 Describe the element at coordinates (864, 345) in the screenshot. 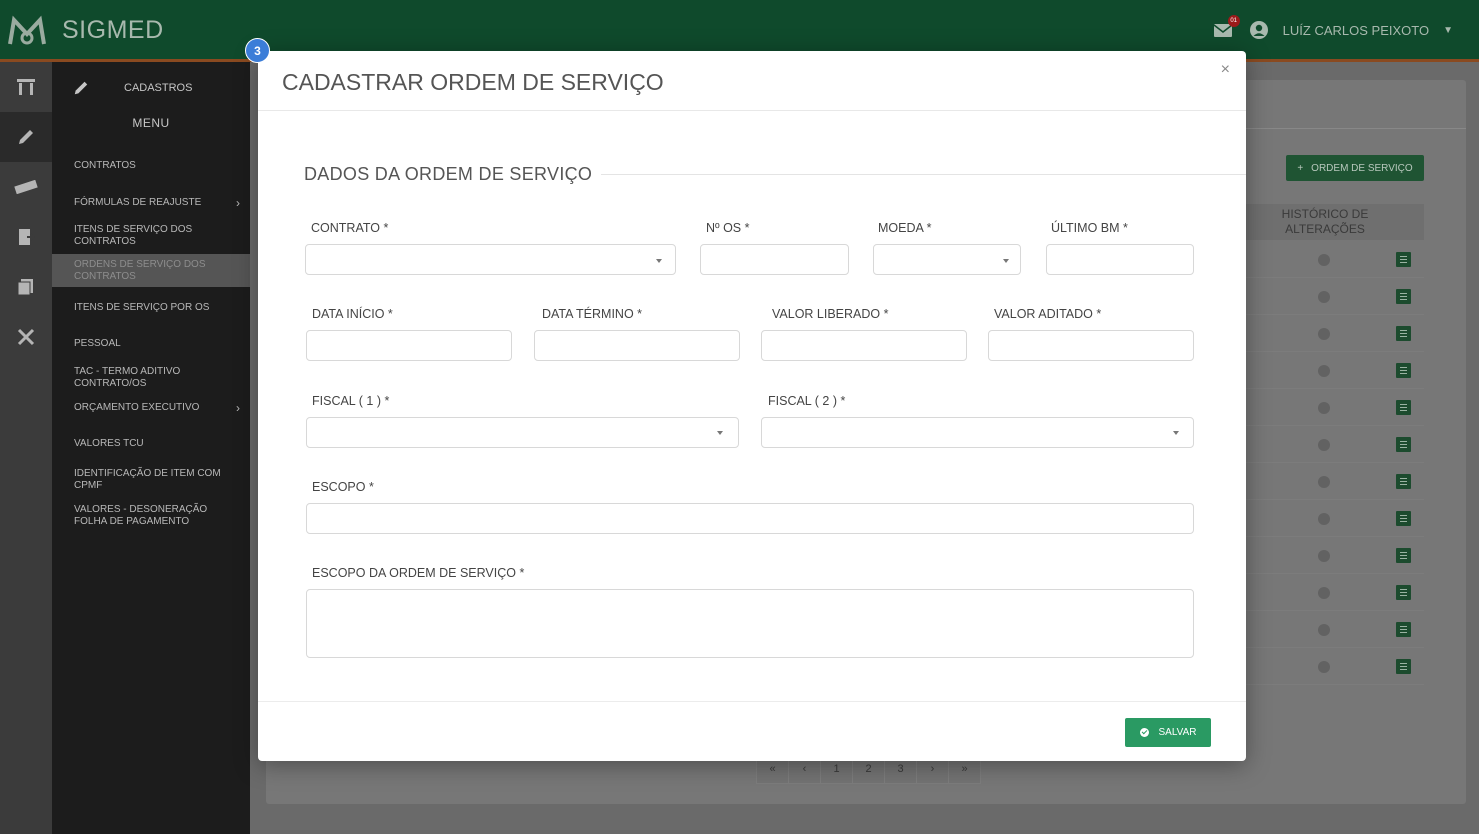

I see `valor-liberado-input` at that location.